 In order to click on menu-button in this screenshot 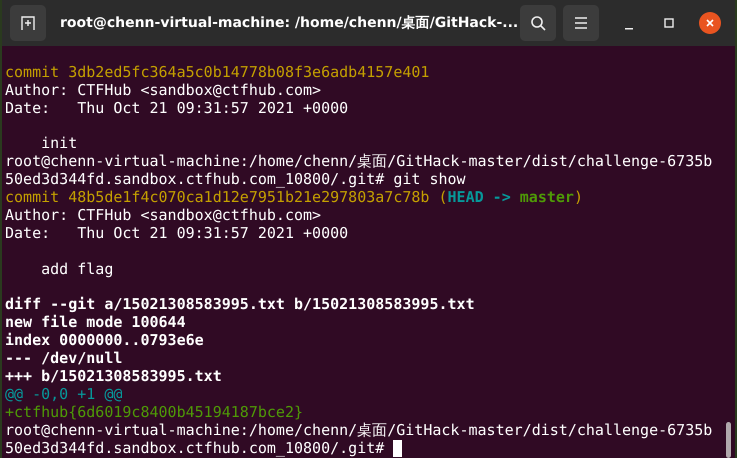, I will do `click(581, 23)`.